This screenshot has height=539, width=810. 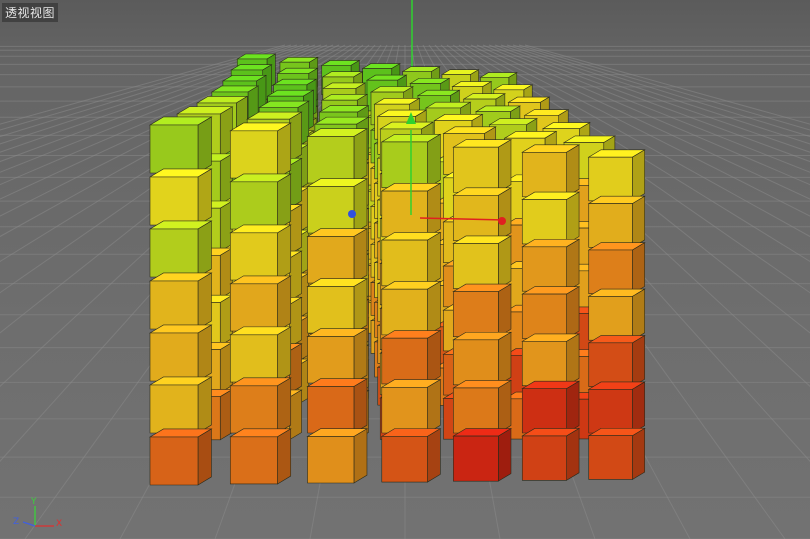 I want to click on gizmo-y-label: Y, so click(x=33, y=502).